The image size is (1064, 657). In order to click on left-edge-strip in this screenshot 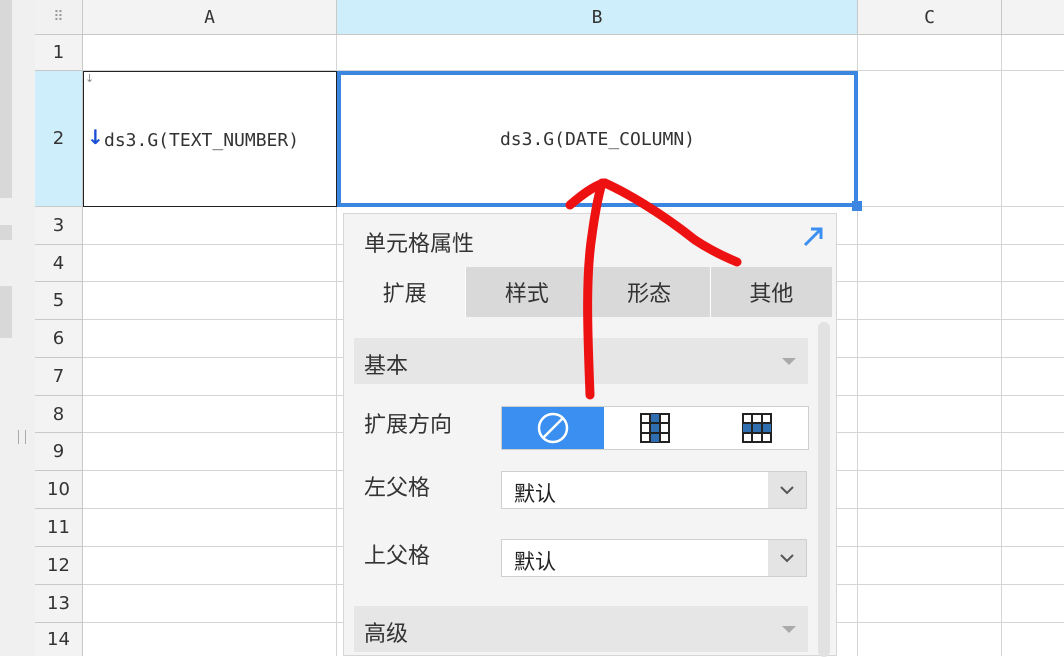, I will do `click(17, 328)`.